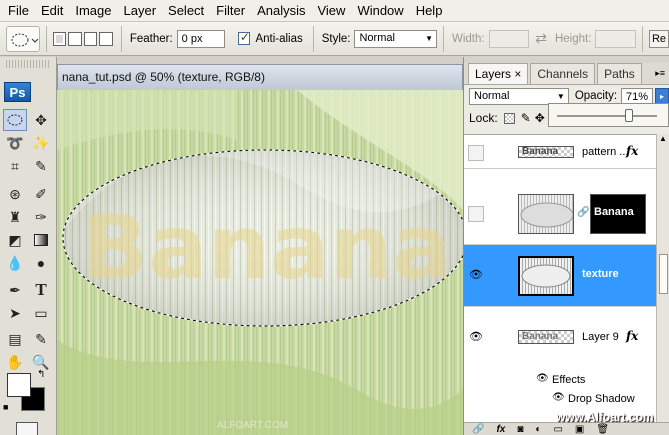 The height and width of the screenshot is (435, 669). I want to click on brush-tool: ✐, so click(41, 194).